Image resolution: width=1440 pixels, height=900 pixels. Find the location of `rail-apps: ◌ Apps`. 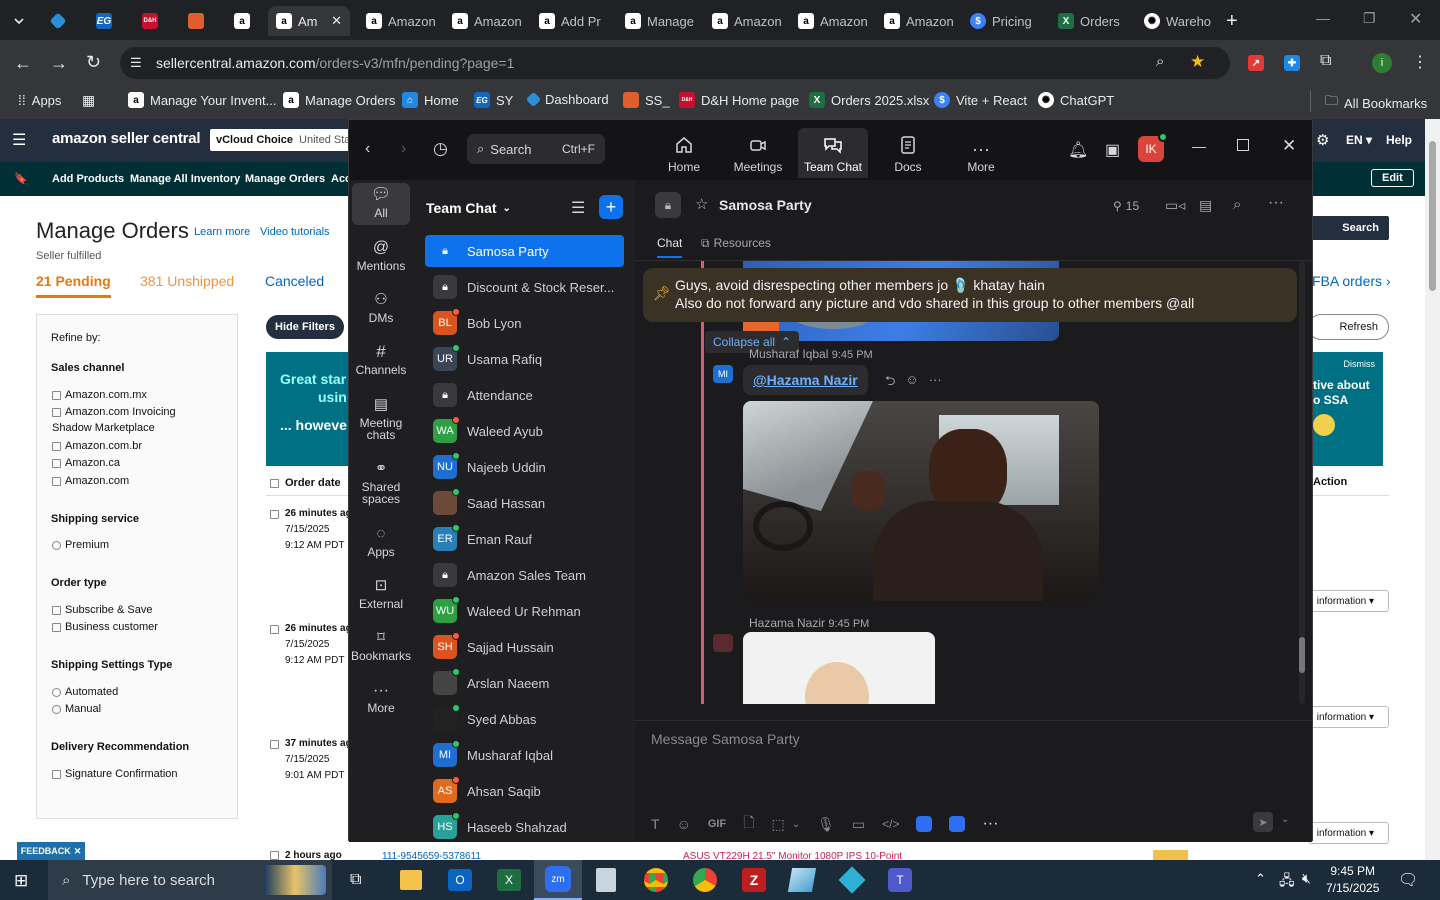

rail-apps: ◌ Apps is located at coordinates (381, 542).